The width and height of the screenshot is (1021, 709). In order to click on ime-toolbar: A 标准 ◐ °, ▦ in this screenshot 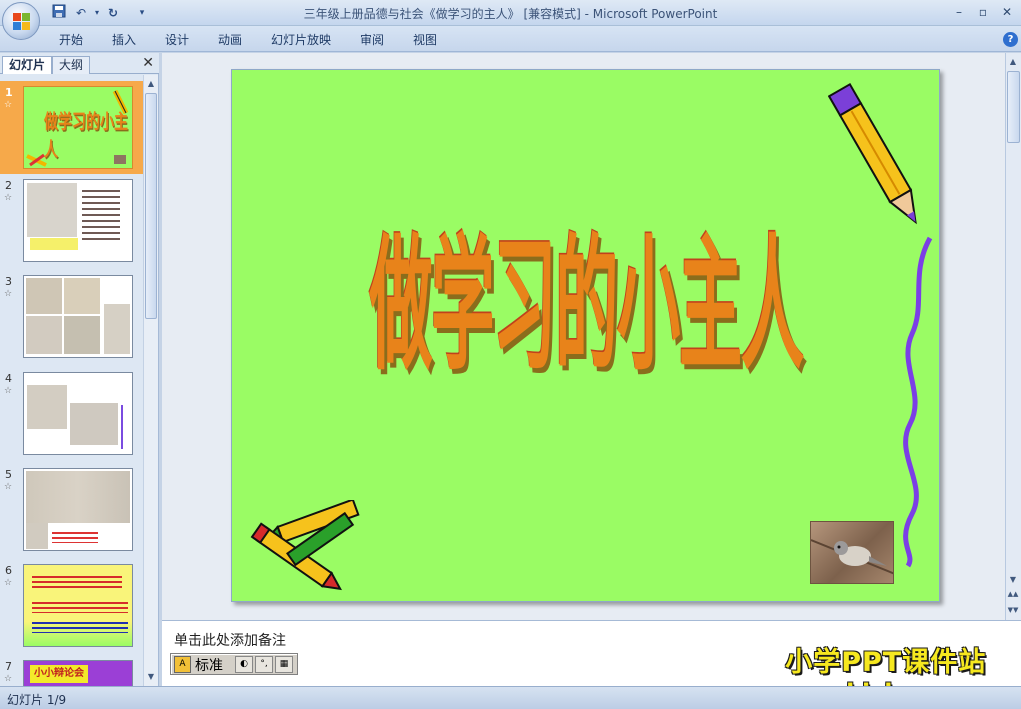, I will do `click(234, 664)`.